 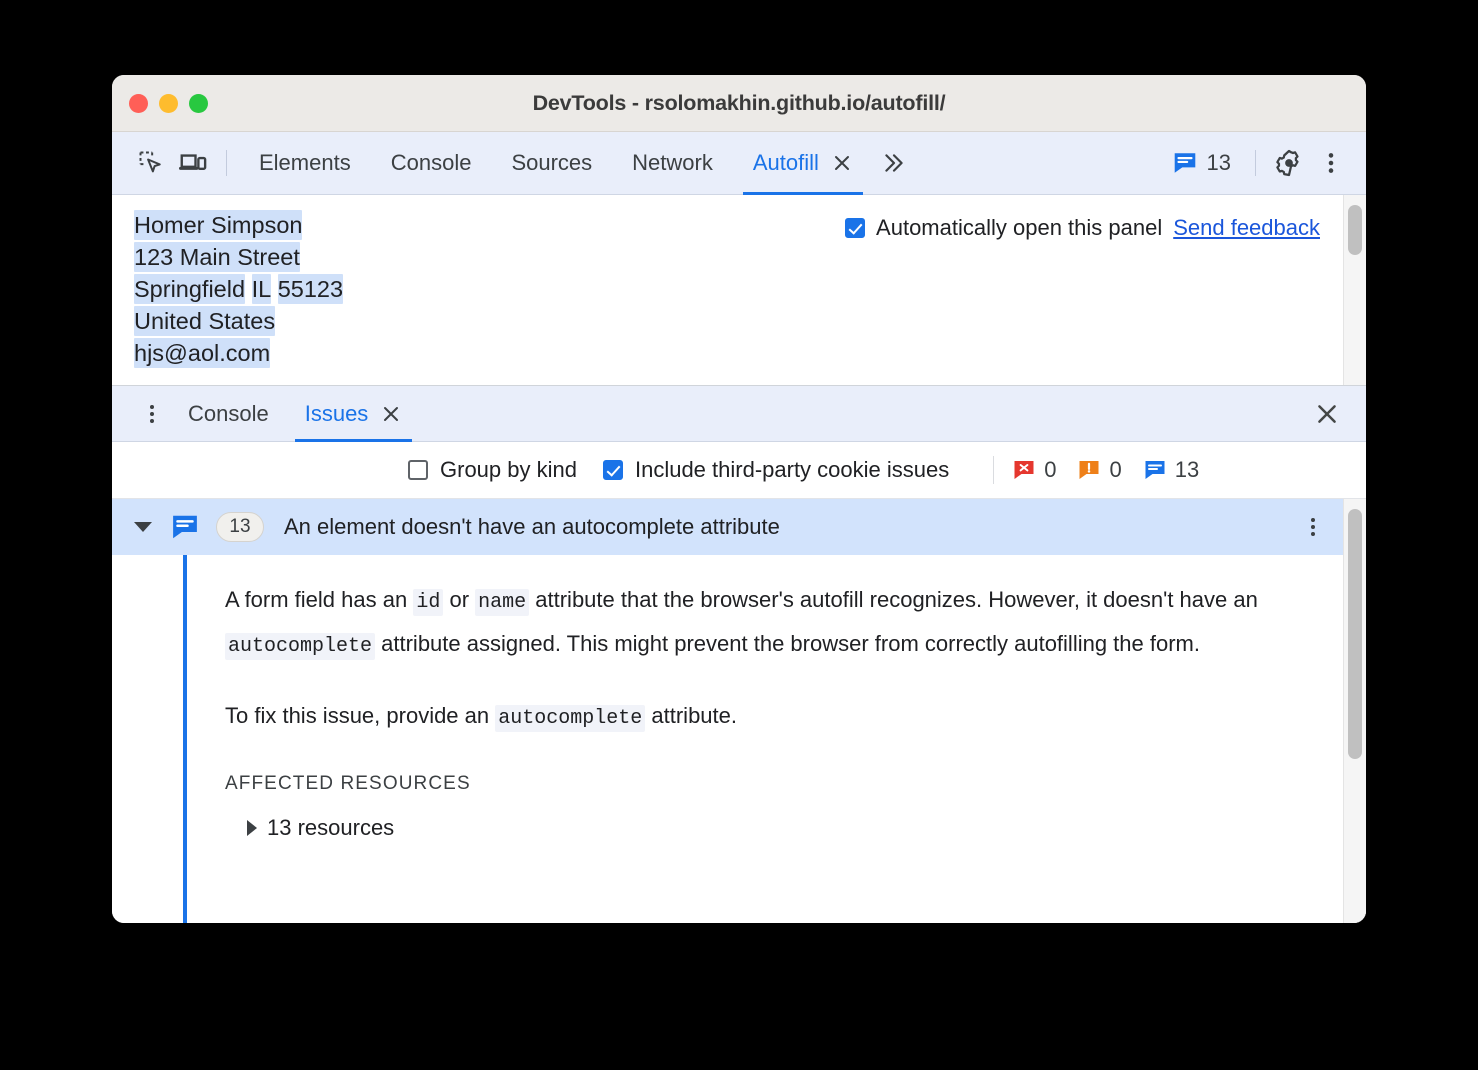 I want to click on kebab-menu-icon, so click(x=1331, y=163).